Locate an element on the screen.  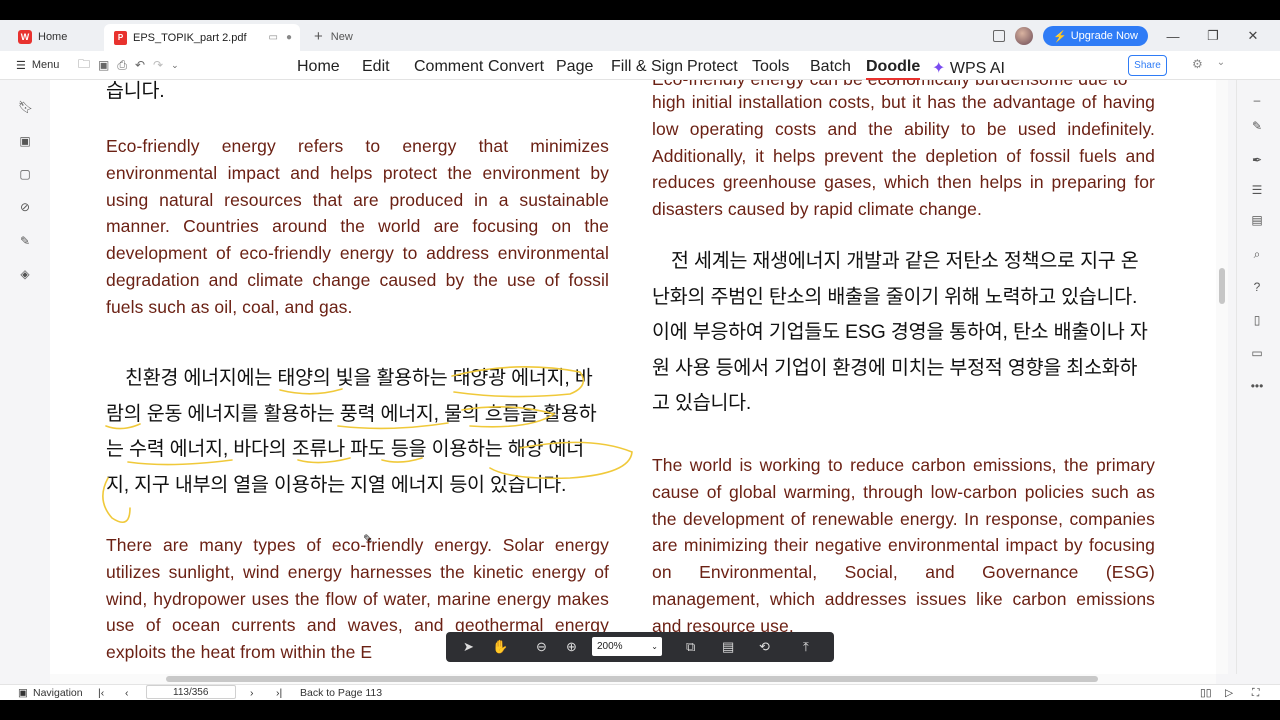
signature-icon: ✎ is located at coordinates (25, 241).